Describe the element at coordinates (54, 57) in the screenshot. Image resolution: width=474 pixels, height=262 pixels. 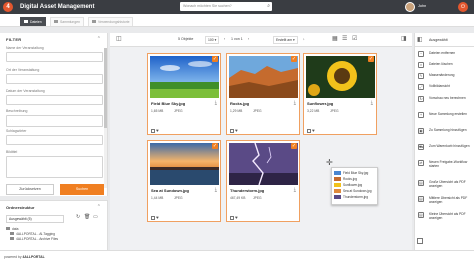
I see `event-name-field` at that location.